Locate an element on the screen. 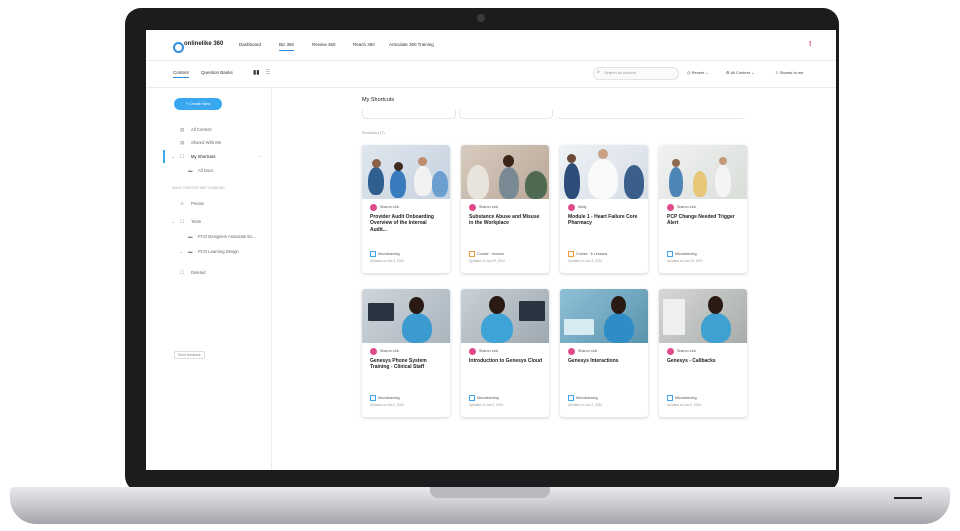  all-content-filter: ⚙ All Content ⌄ is located at coordinates (740, 72).